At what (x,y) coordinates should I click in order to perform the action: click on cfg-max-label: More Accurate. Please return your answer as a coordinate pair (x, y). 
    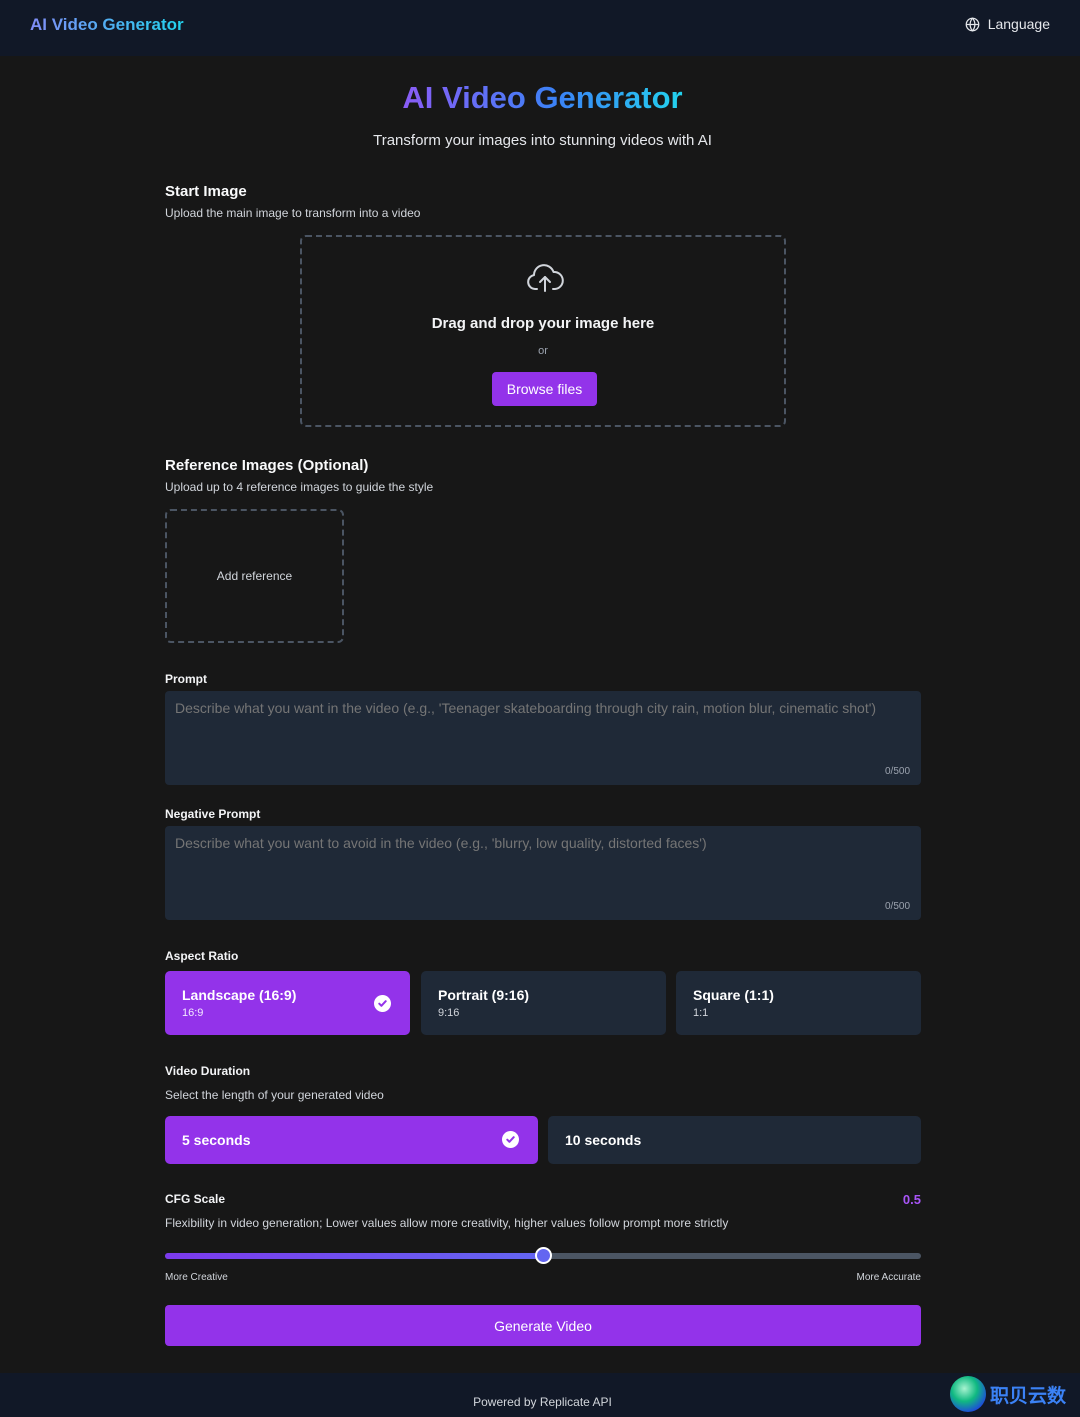
    Looking at the image, I should click on (888, 1277).